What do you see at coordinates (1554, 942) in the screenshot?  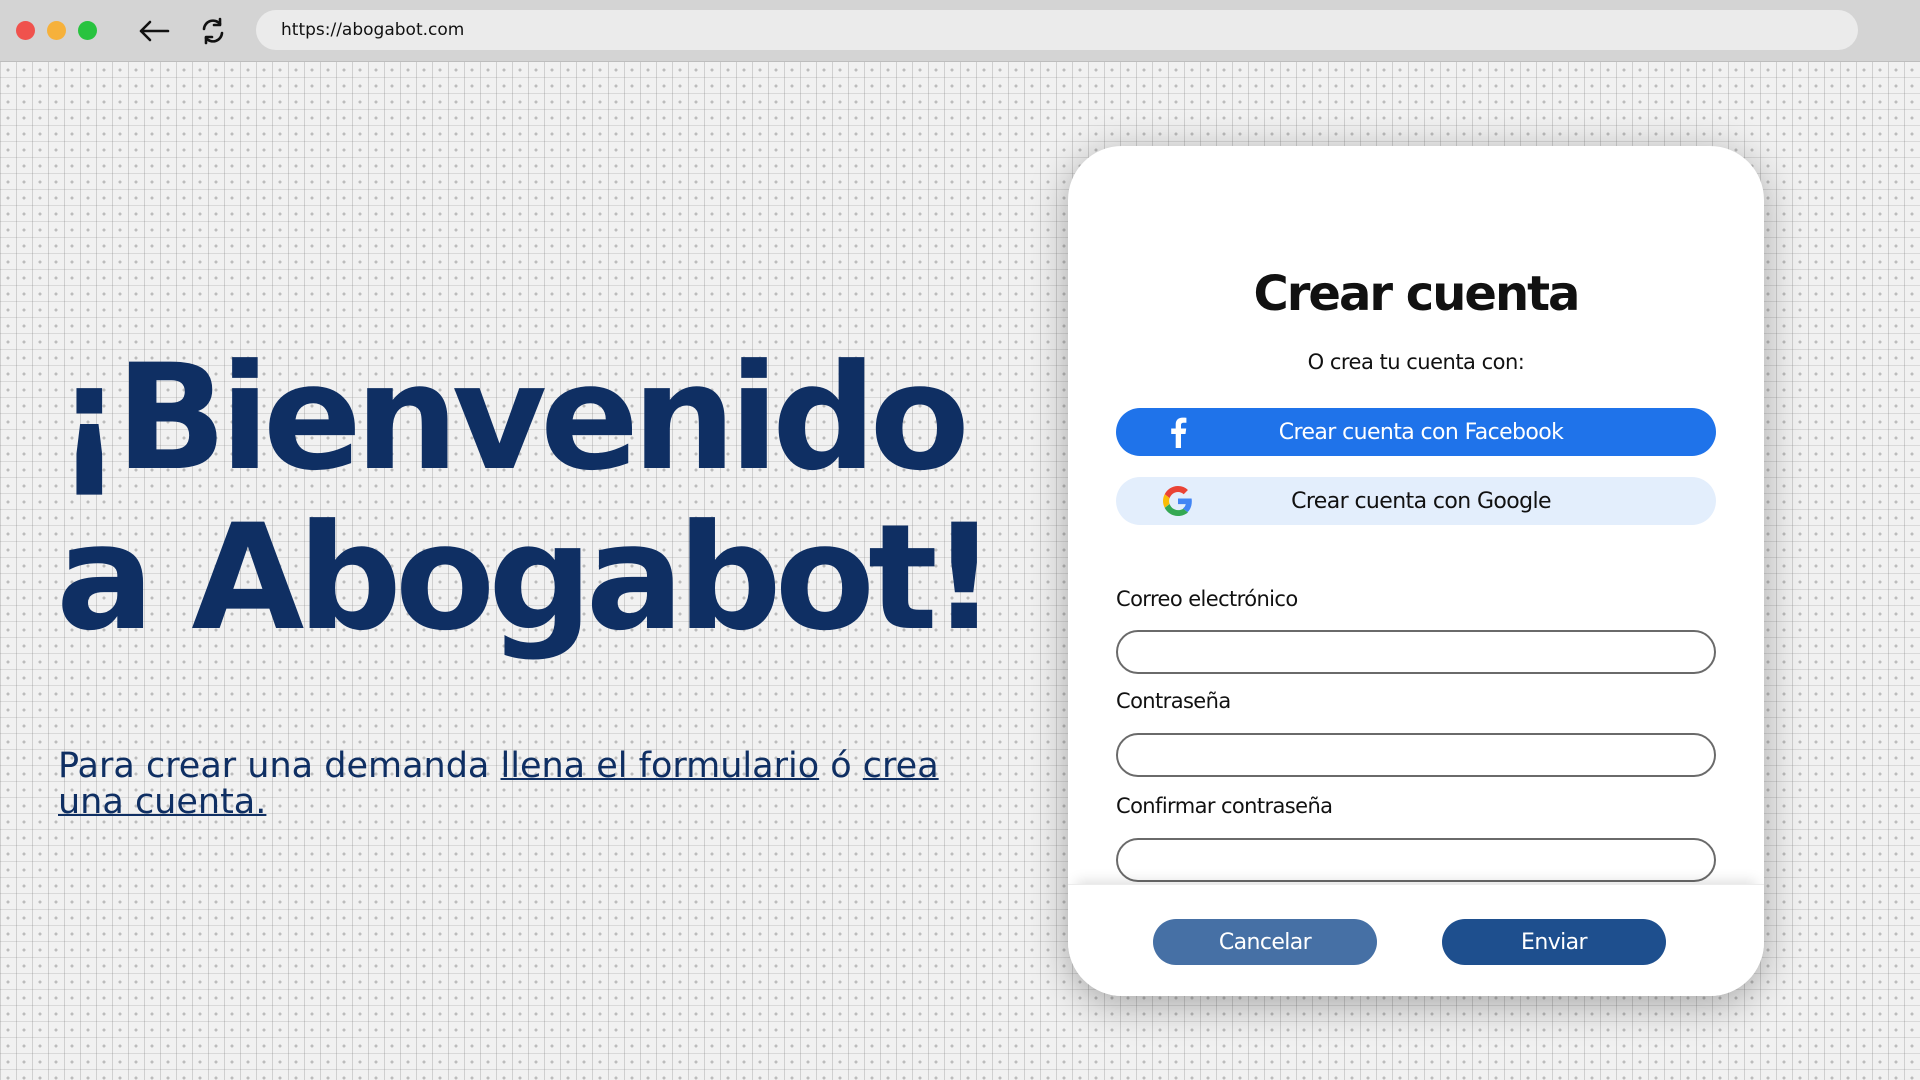 I see `send-button: Enviar` at bounding box center [1554, 942].